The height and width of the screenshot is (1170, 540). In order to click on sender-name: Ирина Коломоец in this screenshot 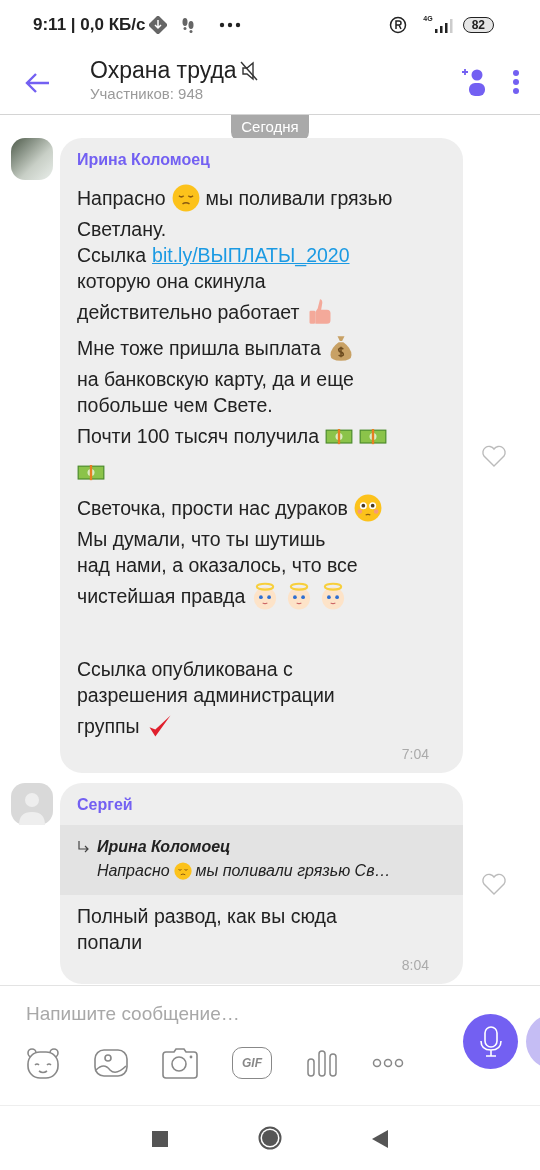, I will do `click(143, 159)`.